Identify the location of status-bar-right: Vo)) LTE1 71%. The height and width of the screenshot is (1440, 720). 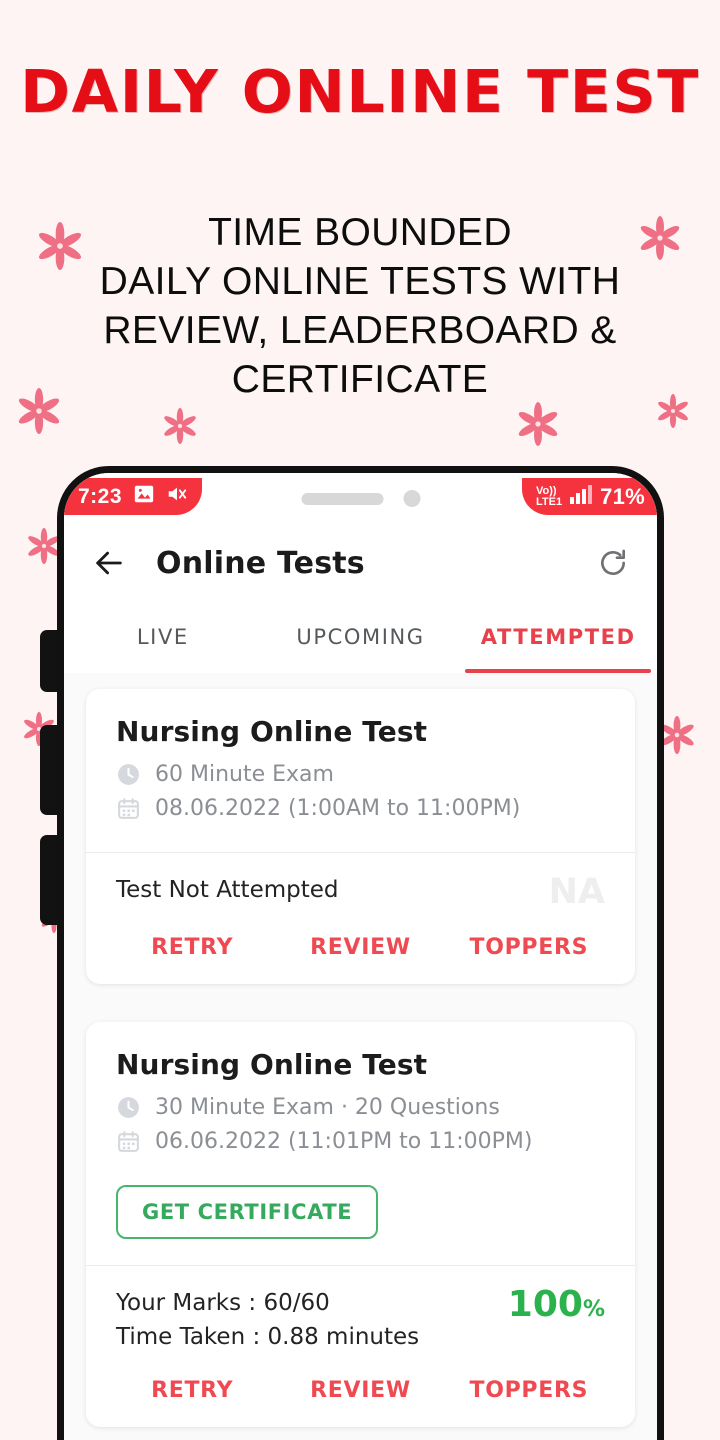
(589, 496).